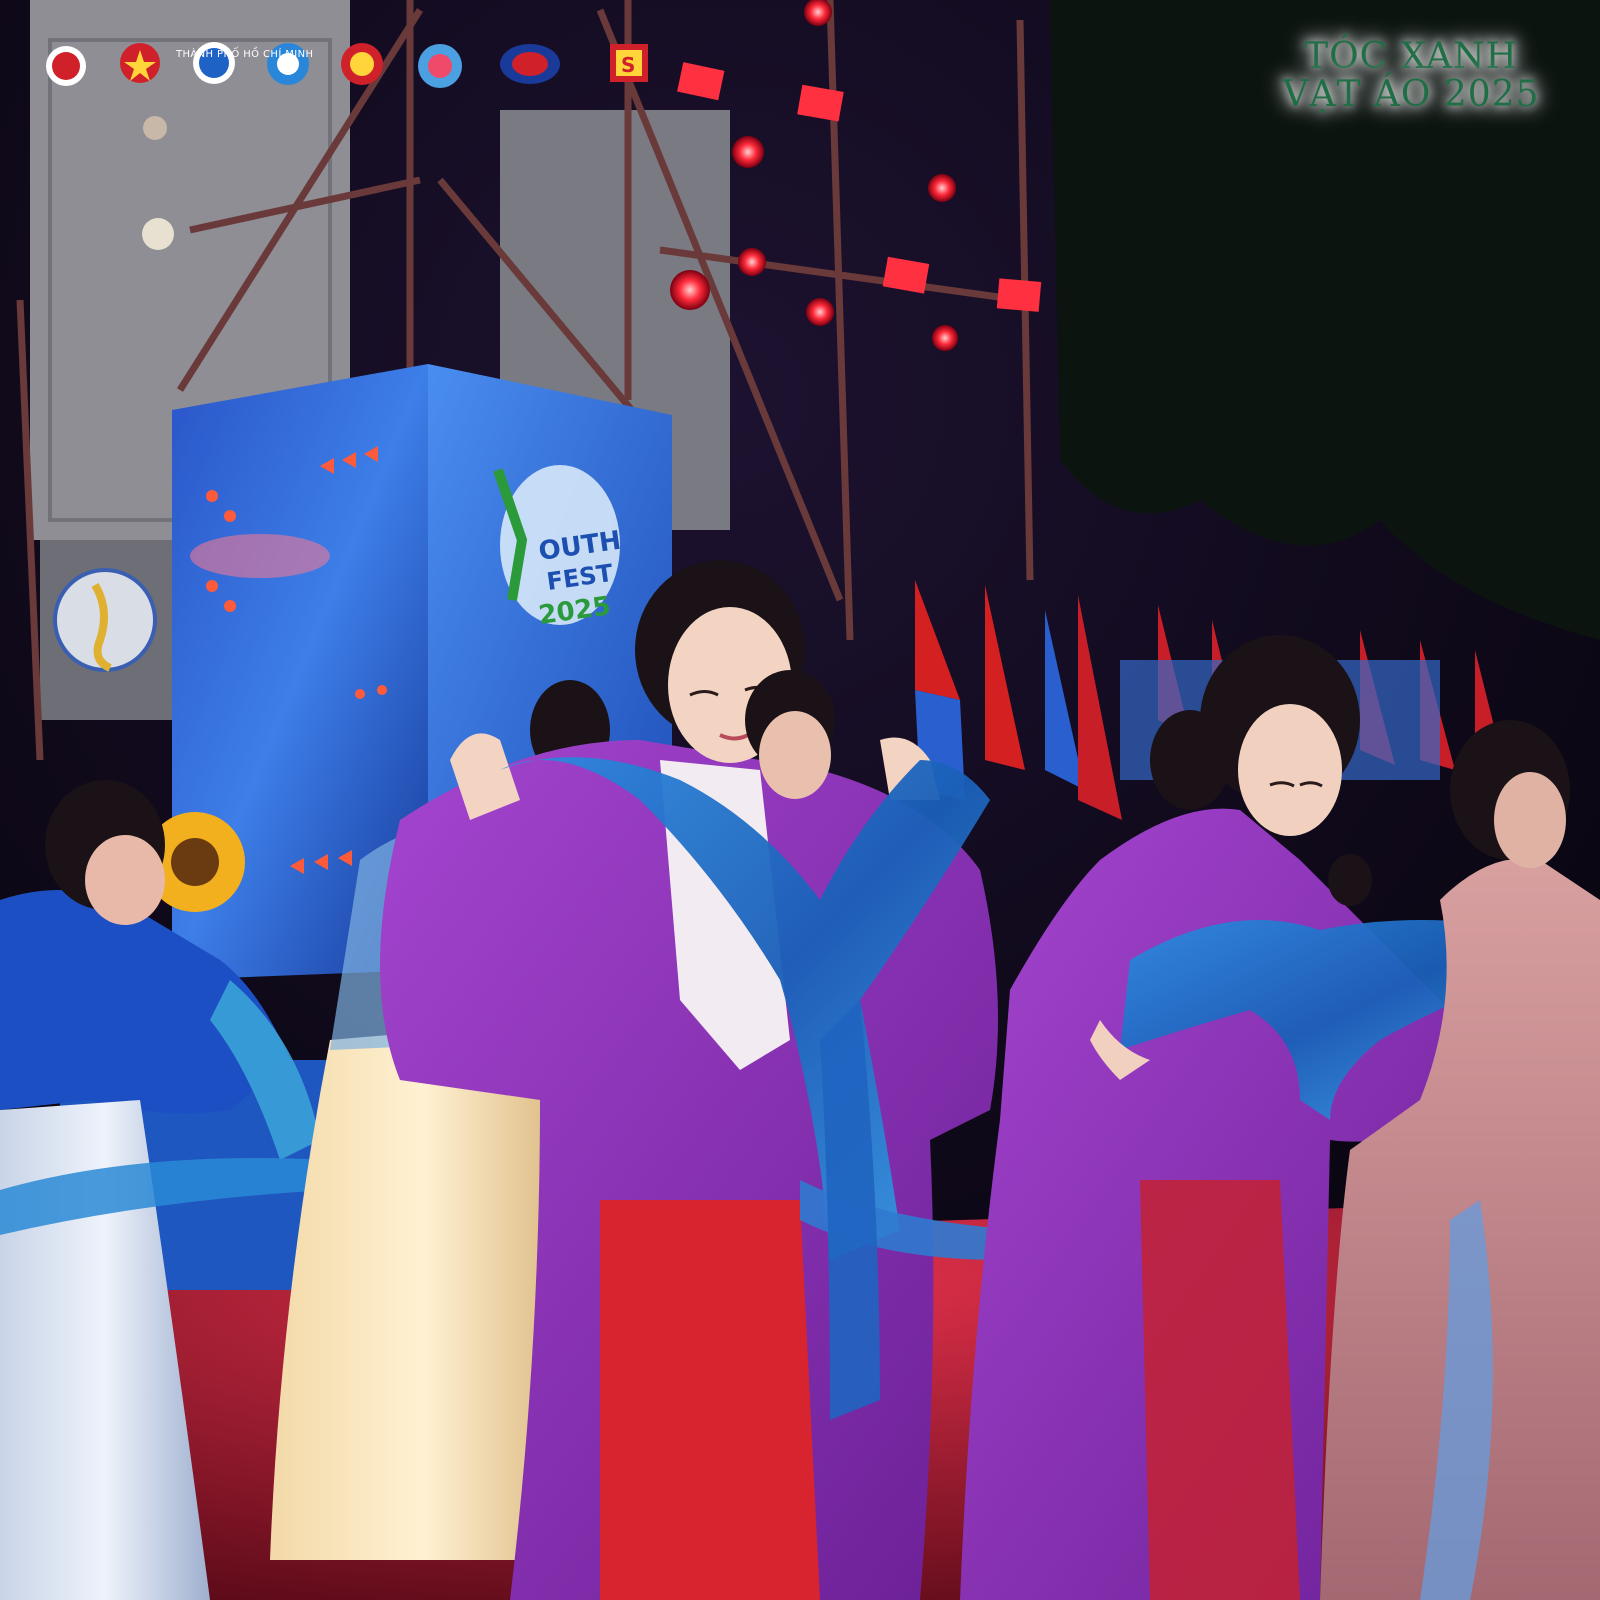 This screenshot has width=1600, height=1600. I want to click on title-line-2: VẠT ÁO 2025, so click(1411, 94).